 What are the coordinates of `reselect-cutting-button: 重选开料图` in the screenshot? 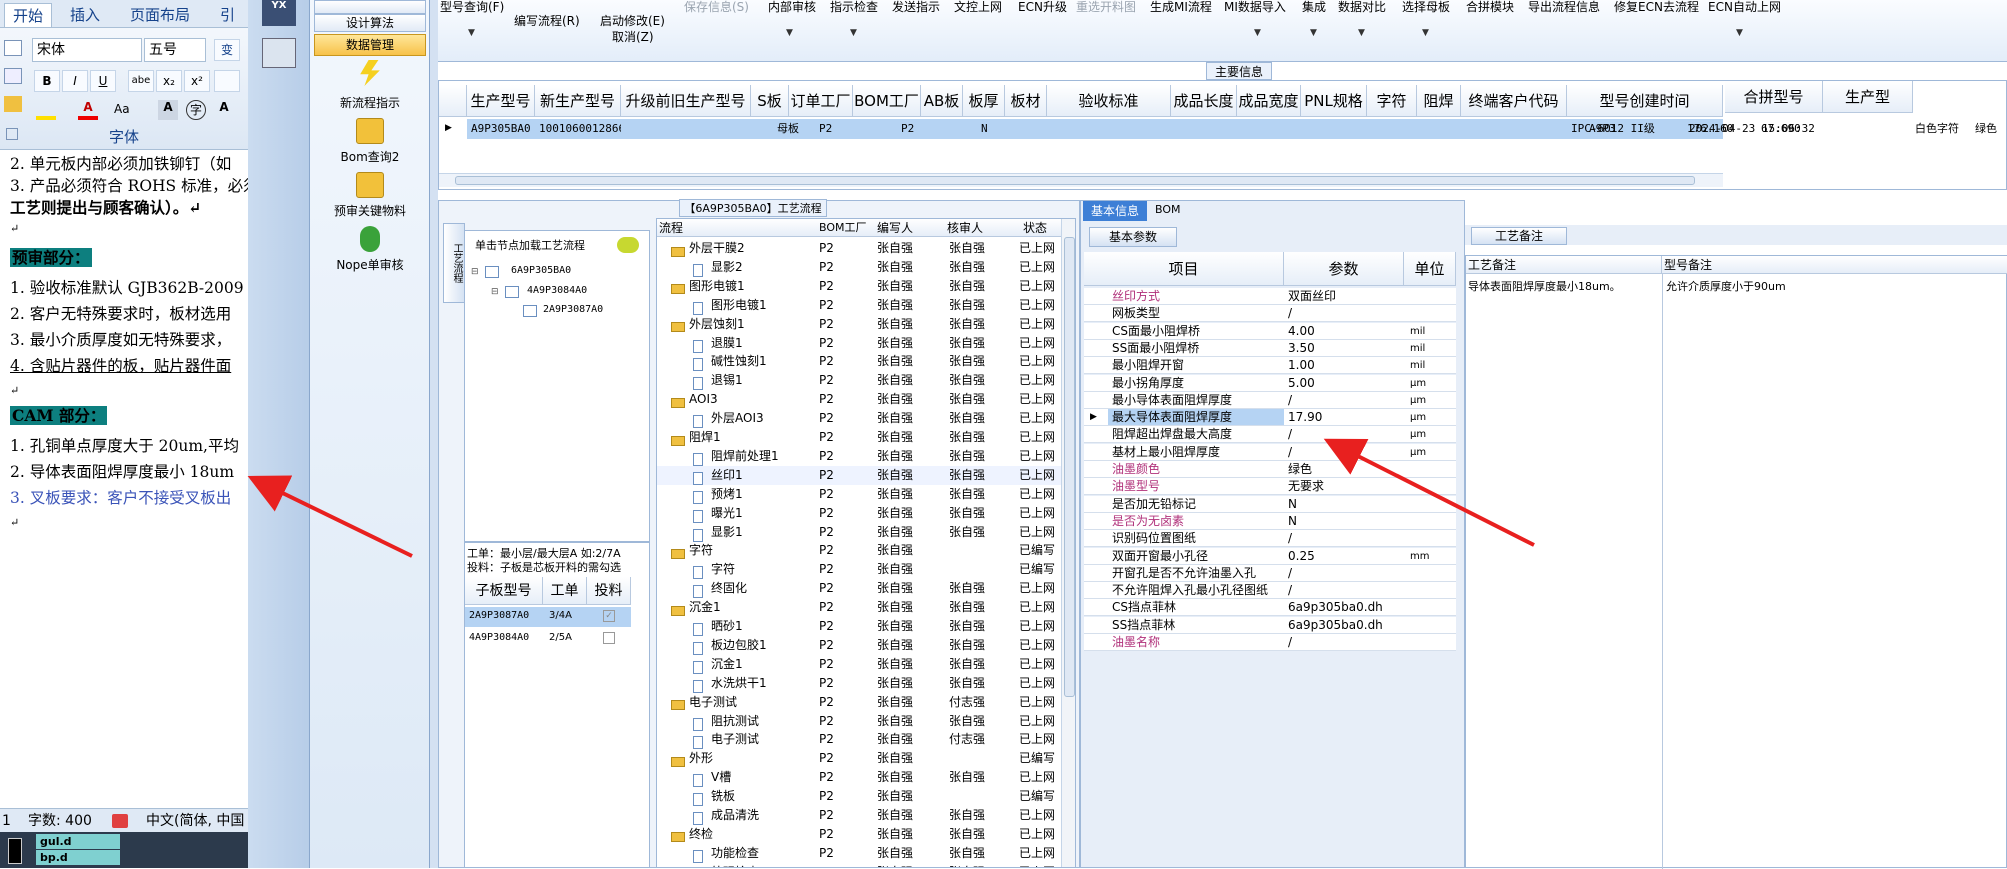 It's located at (1106, 7).